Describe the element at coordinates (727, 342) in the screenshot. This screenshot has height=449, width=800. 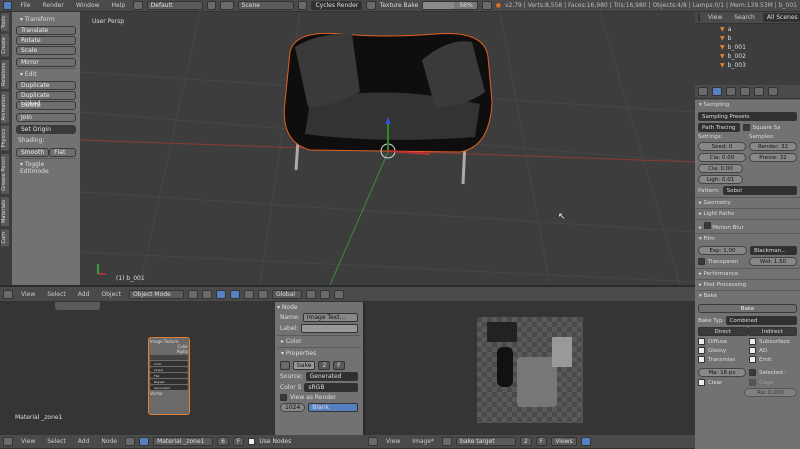
I see `diffuse-pass-checkbox: Diffuse` at that location.